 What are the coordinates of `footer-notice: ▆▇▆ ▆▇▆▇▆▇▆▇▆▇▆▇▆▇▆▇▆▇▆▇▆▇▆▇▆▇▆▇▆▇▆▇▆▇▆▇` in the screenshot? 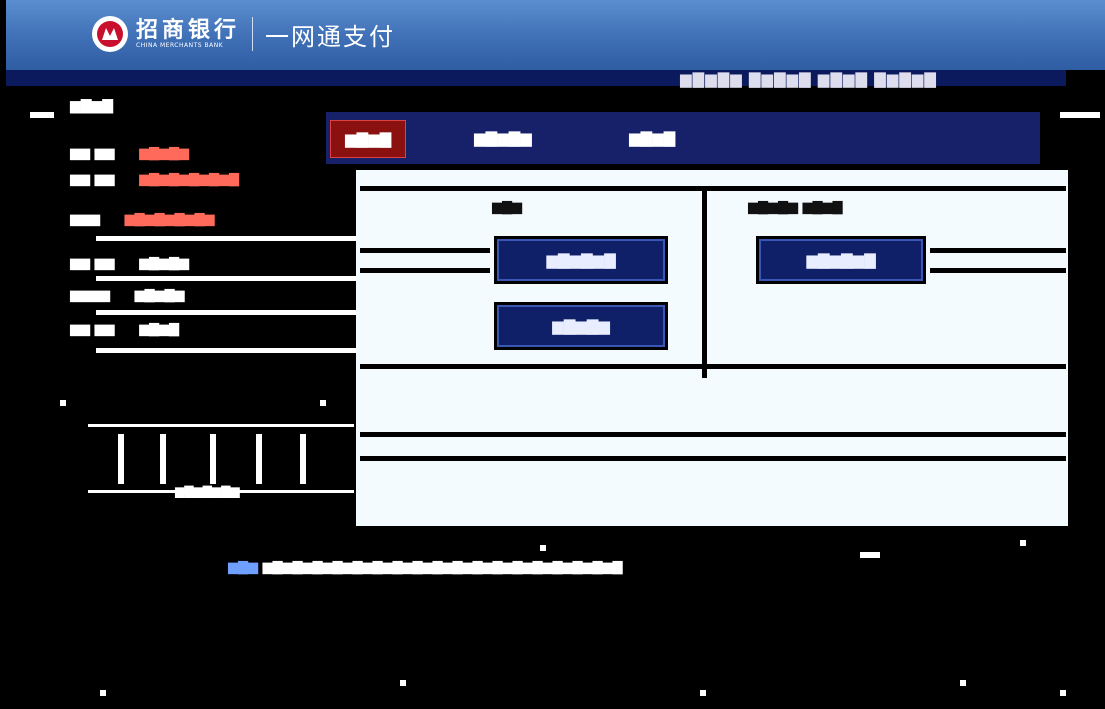 It's located at (425, 567).